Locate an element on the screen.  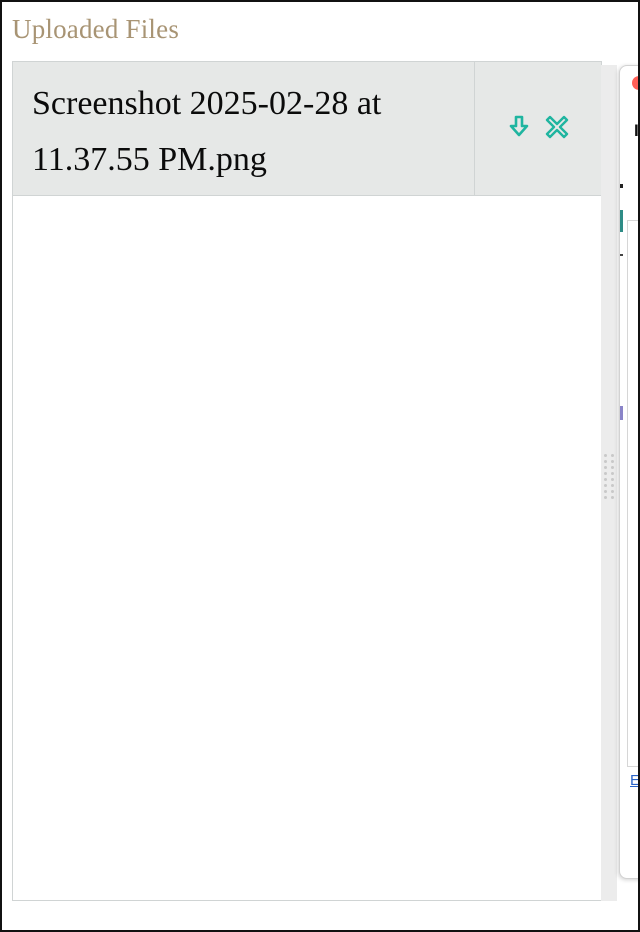
remove-x-icon is located at coordinates (557, 126).